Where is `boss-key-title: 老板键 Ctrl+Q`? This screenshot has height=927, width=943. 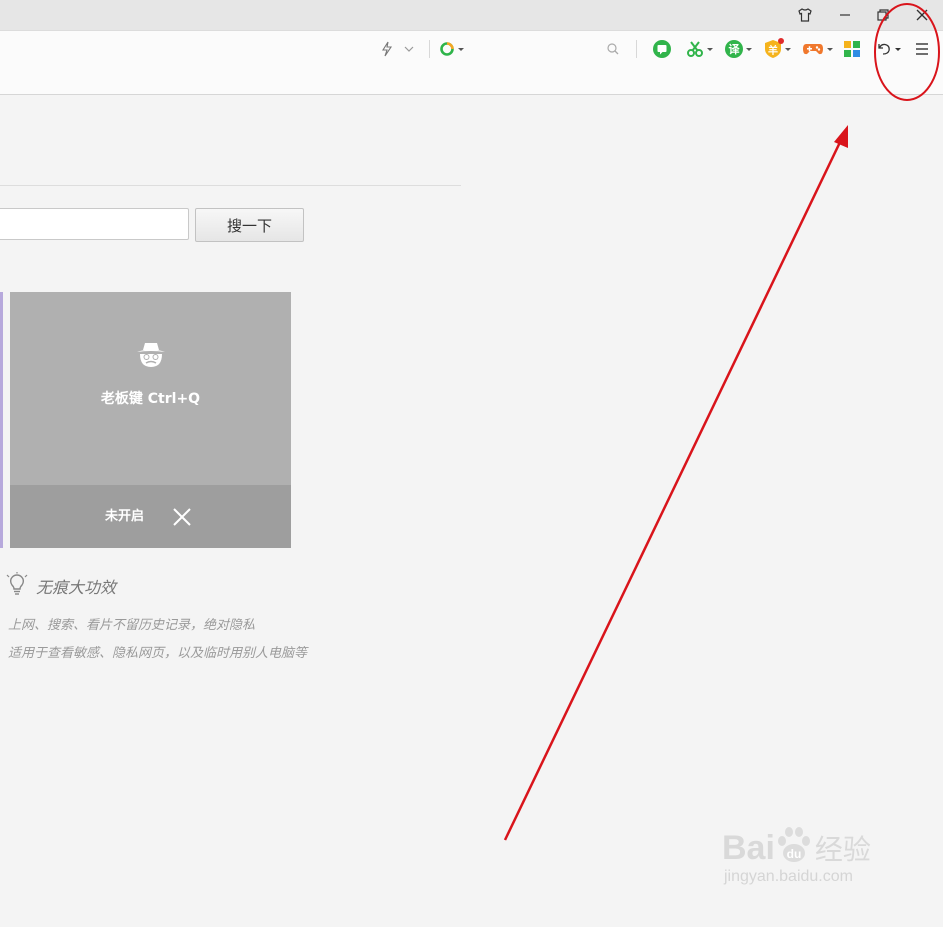 boss-key-title: 老板键 Ctrl+Q is located at coordinates (150, 399).